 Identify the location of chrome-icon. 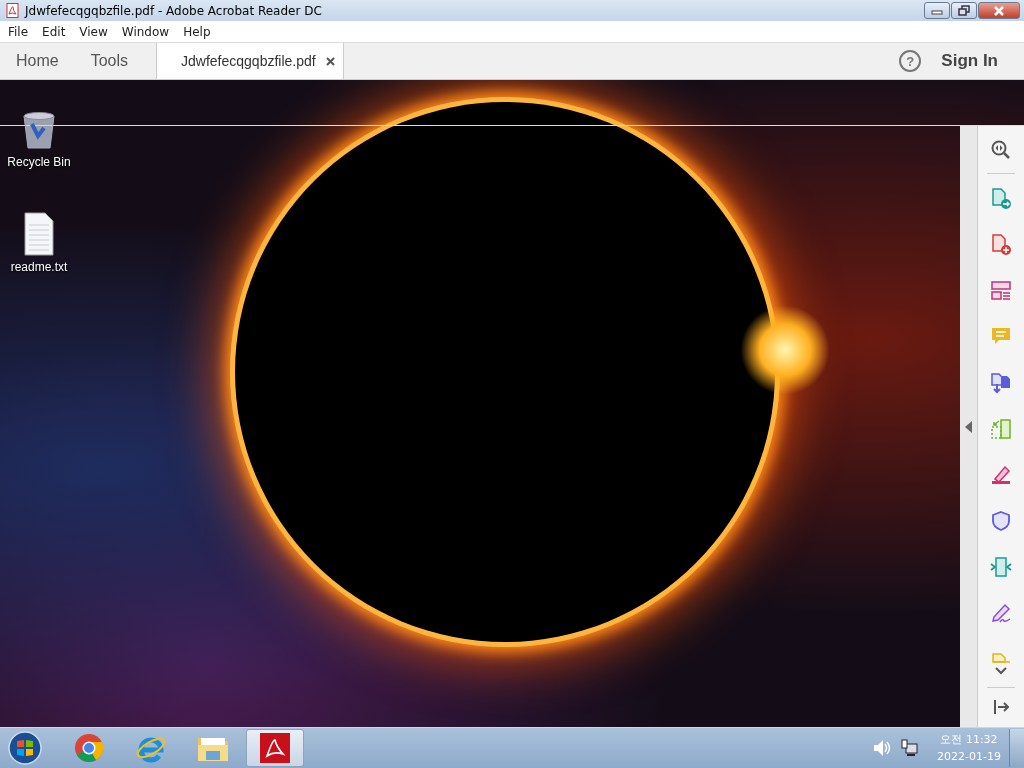
(89, 748).